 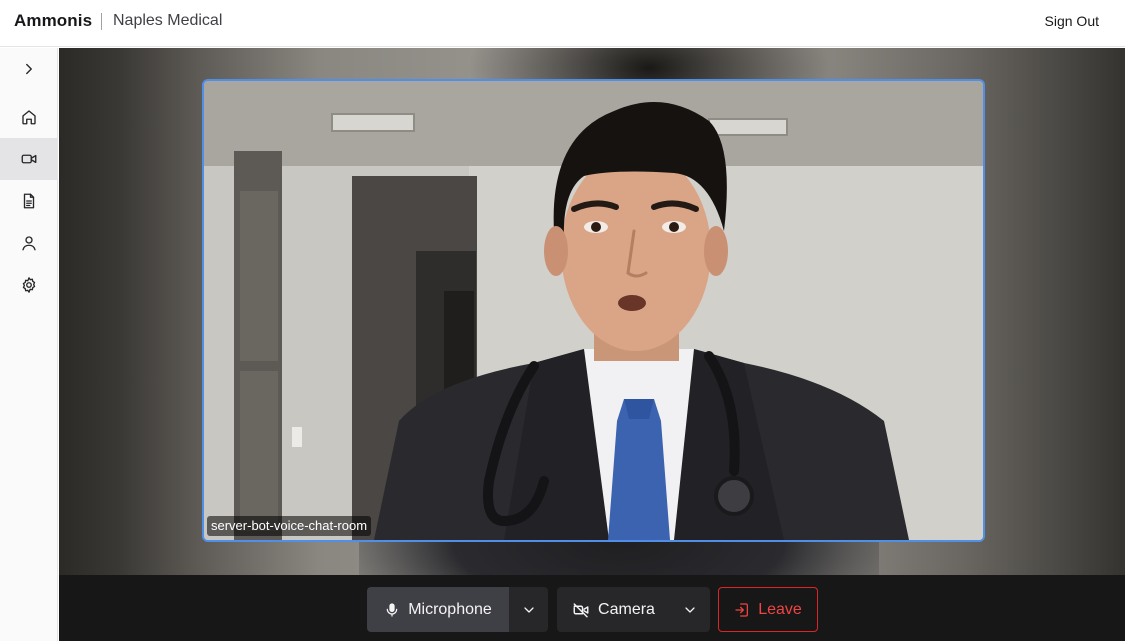 I want to click on sidebar-item-profile, so click(x=28, y=243).